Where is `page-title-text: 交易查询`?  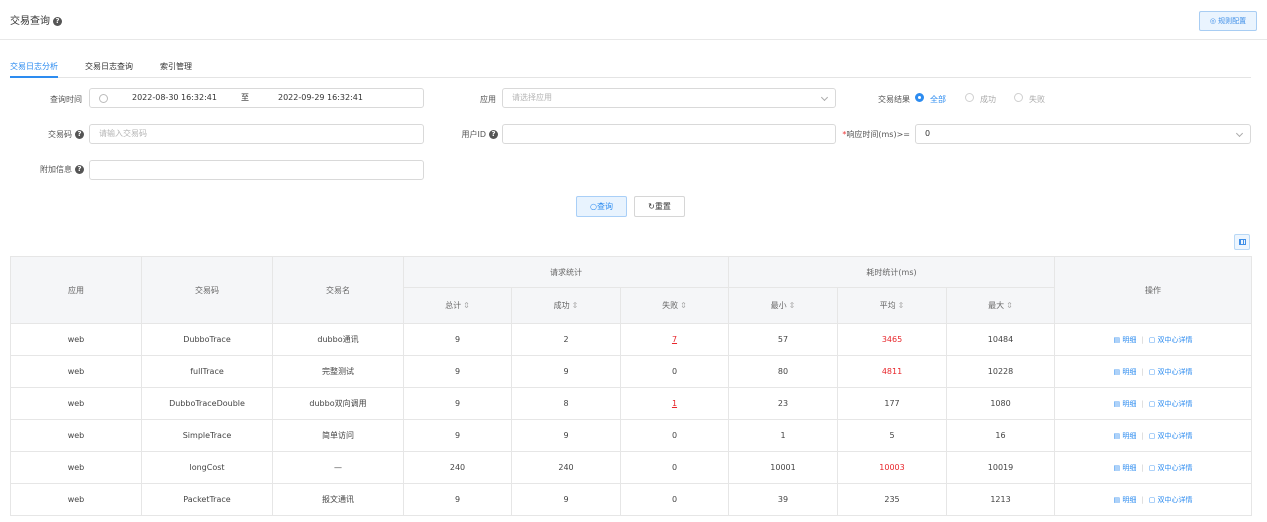
page-title-text: 交易查询 is located at coordinates (30, 21).